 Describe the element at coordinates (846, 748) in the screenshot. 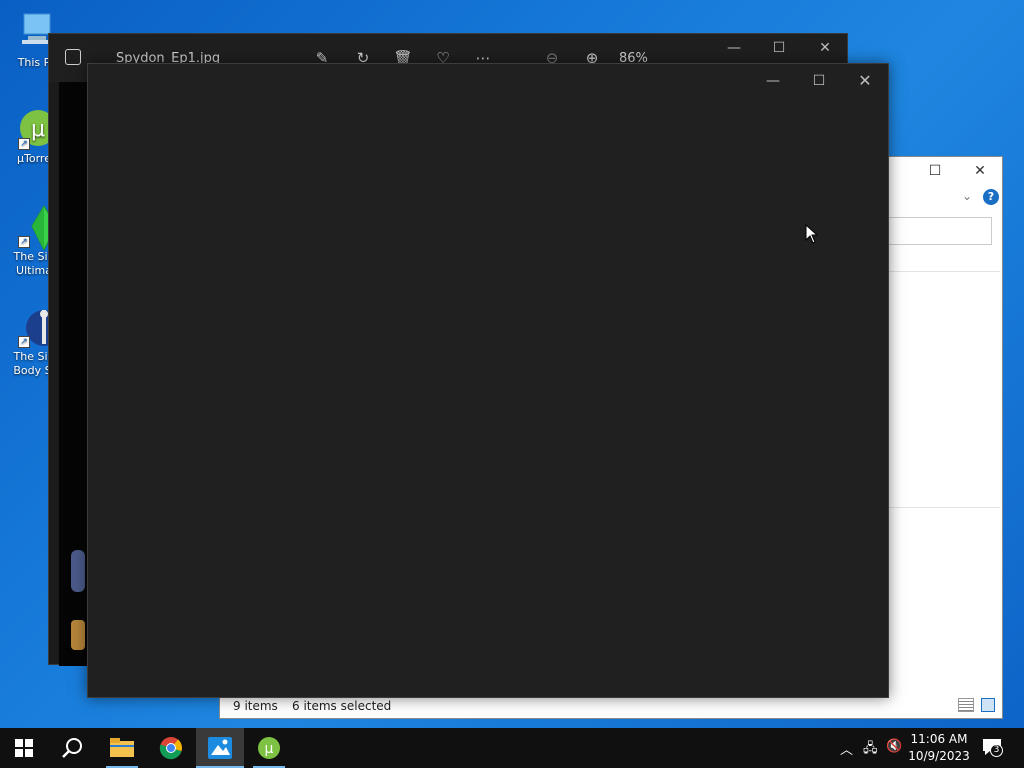

I see `chevron-up-icon: ︿` at that location.